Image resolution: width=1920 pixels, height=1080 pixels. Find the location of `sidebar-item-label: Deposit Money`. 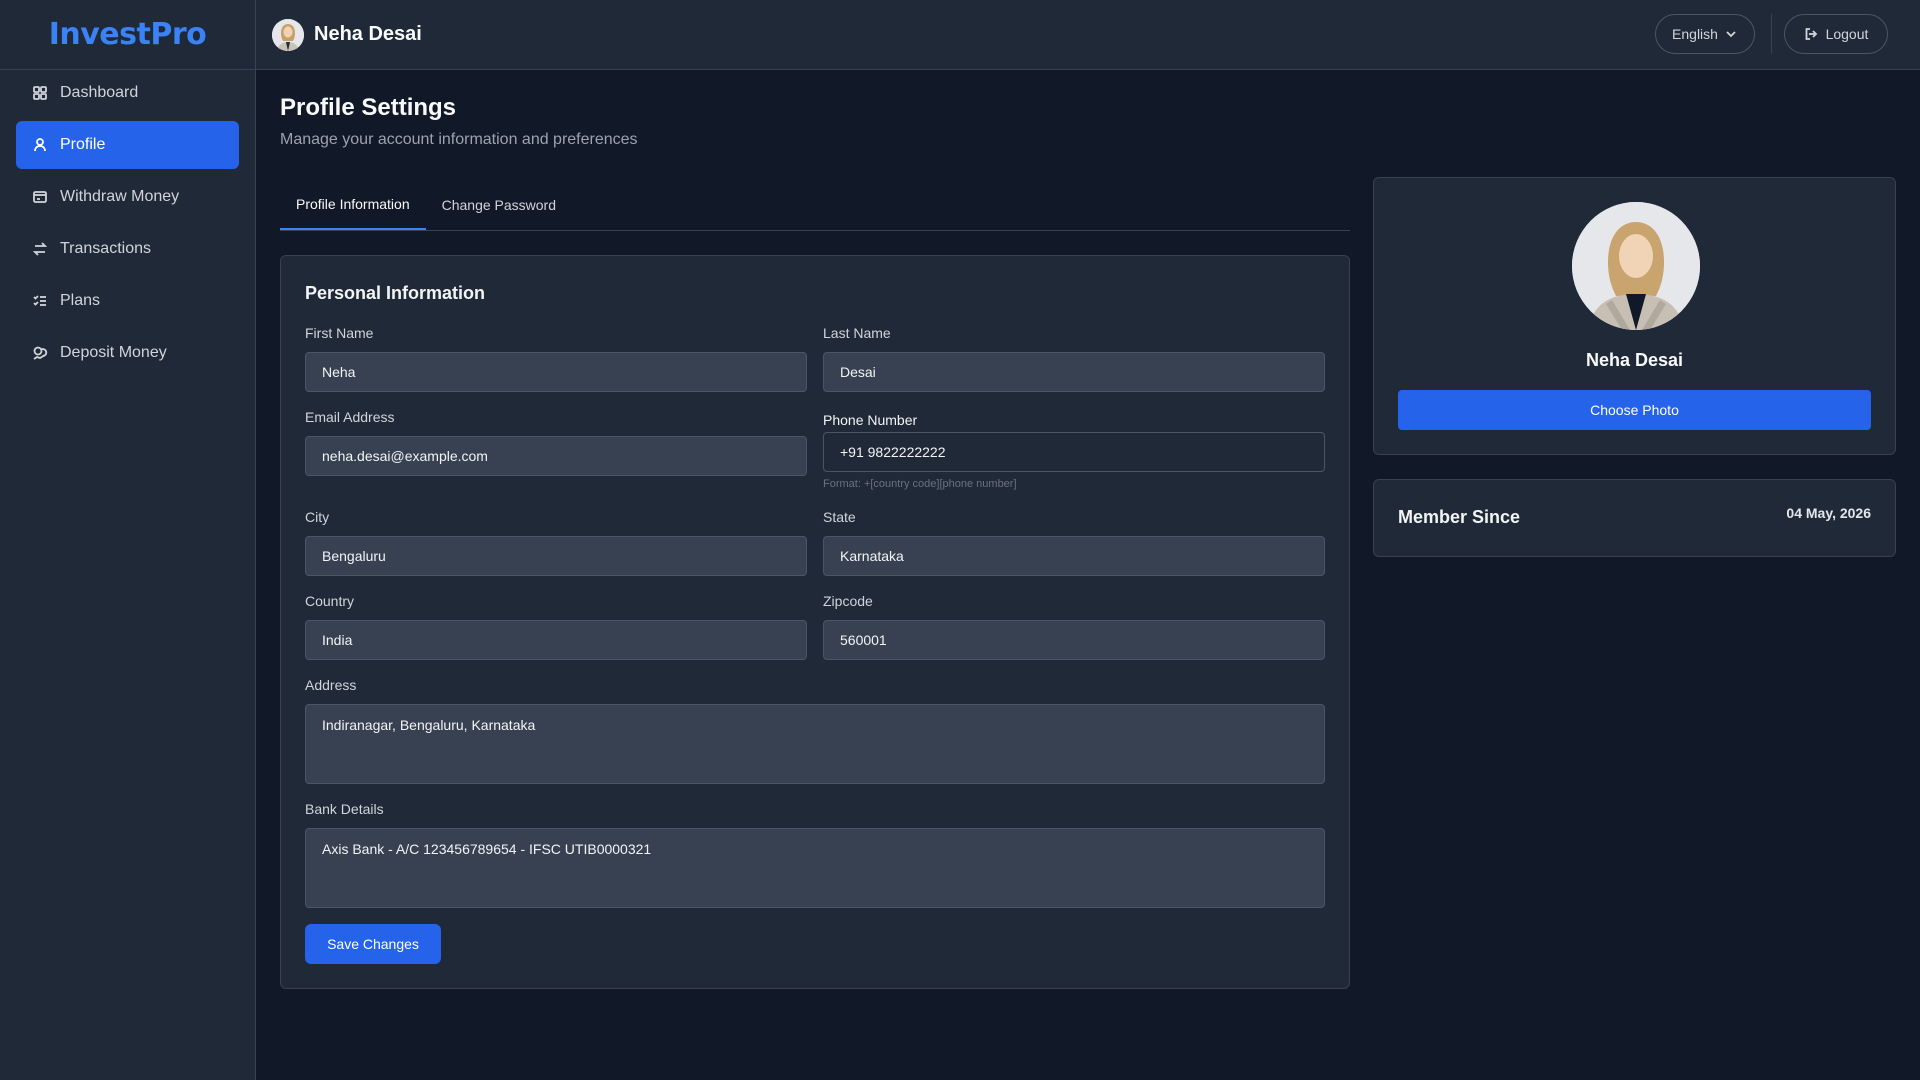

sidebar-item-label: Deposit Money is located at coordinates (113, 352).